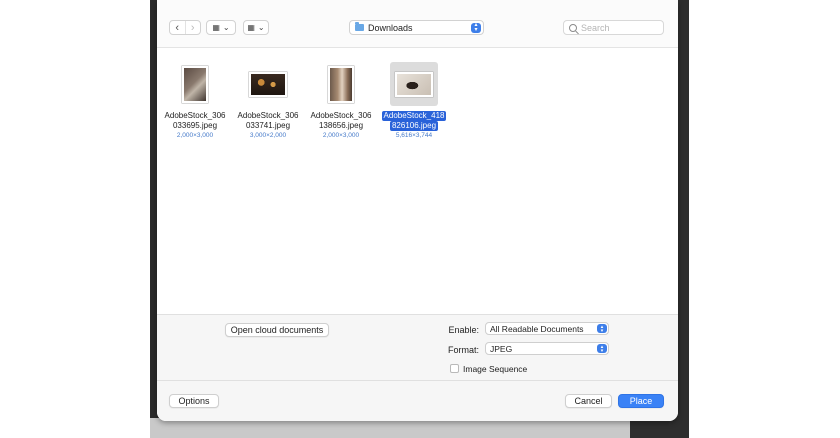 This screenshot has height=438, width=840. I want to click on forward-button: ›, so click(192, 27).